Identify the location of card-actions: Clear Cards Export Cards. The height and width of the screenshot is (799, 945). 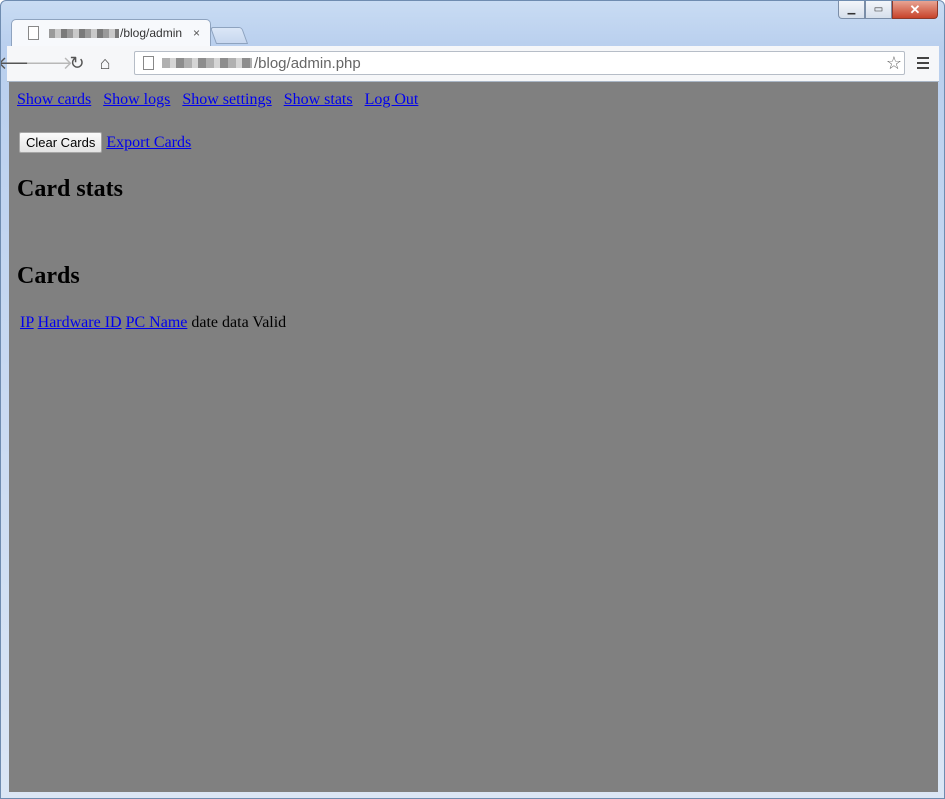
(105, 142).